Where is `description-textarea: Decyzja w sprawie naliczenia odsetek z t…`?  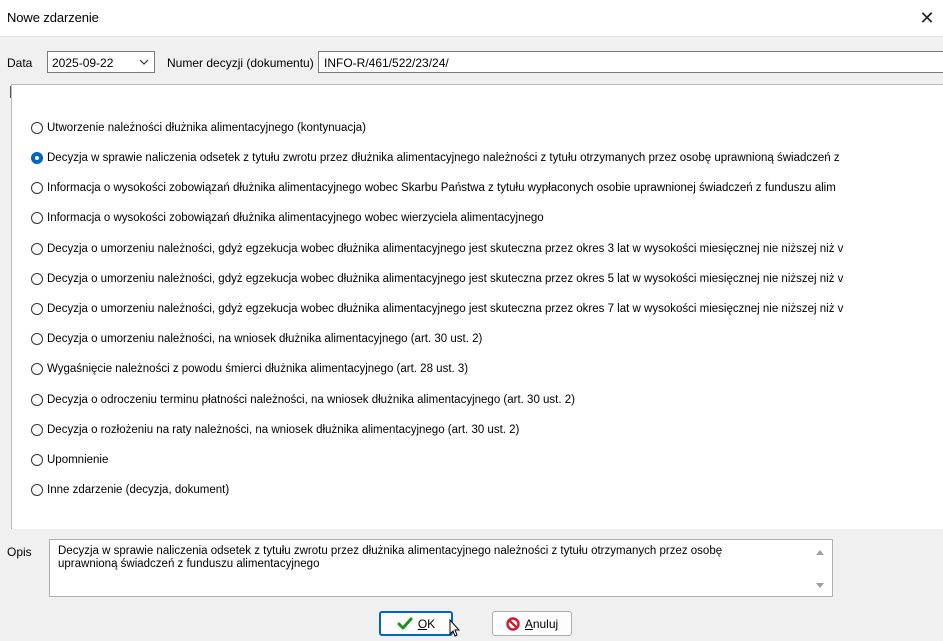 description-textarea: Decyzja w sprawie naliczenia odsetek z t… is located at coordinates (441, 568).